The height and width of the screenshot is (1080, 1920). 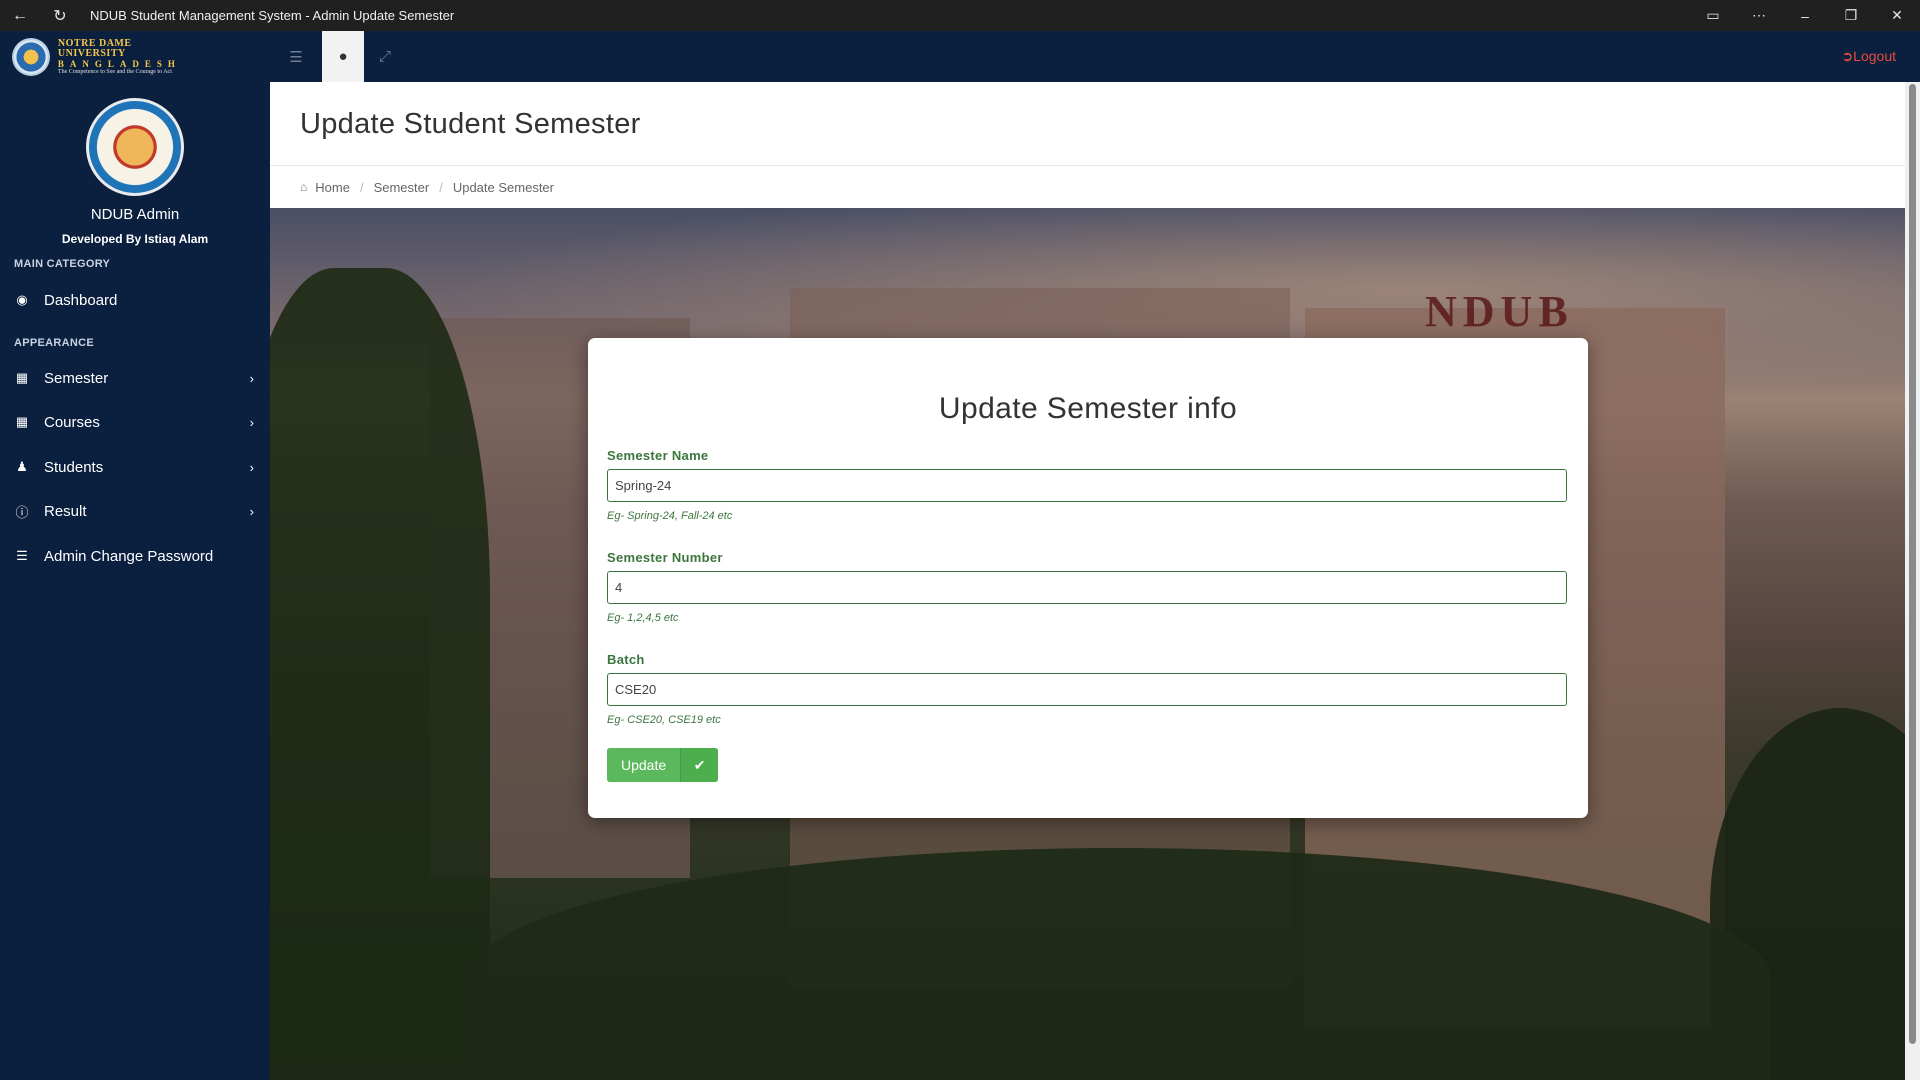 I want to click on semester-number-help: Eg- 1,2,4,5 etc, so click(x=643, y=618).